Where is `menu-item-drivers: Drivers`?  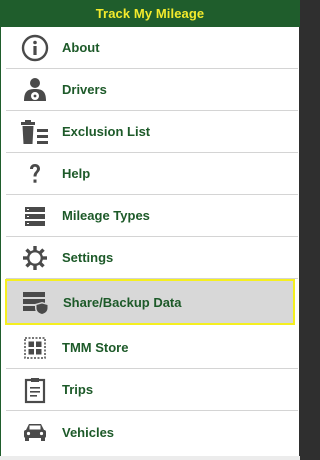 menu-item-drivers: Drivers is located at coordinates (152, 90).